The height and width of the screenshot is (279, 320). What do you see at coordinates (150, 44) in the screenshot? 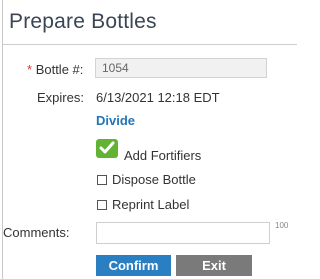
I see `title-divider` at bounding box center [150, 44].